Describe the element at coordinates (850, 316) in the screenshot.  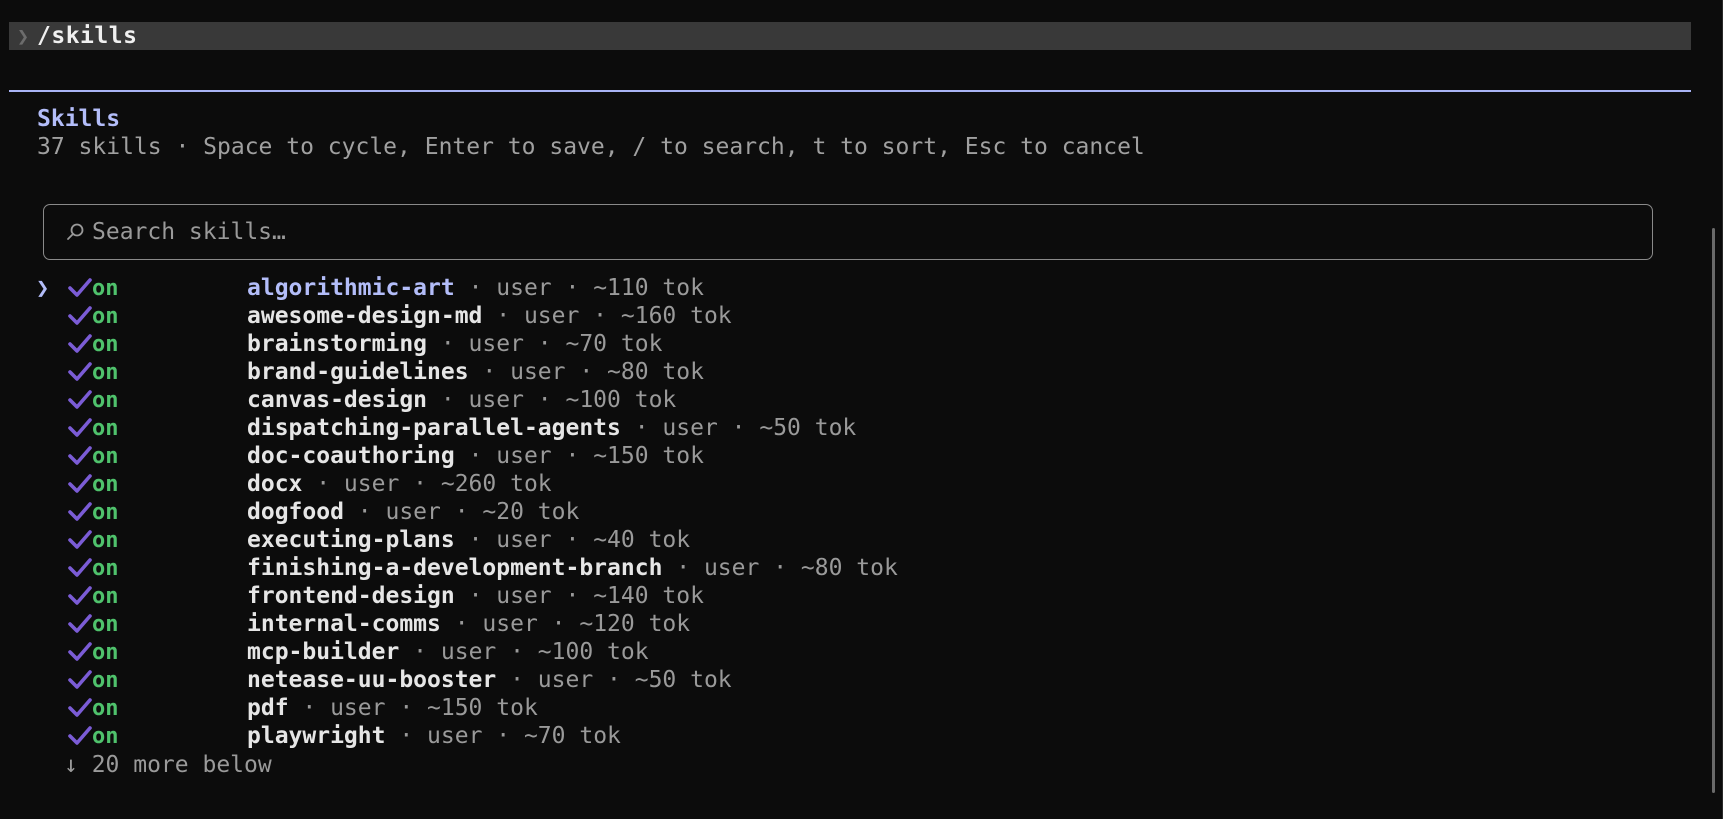
I see `skill-row: on awesome-design-md · user · ~160 tok` at that location.